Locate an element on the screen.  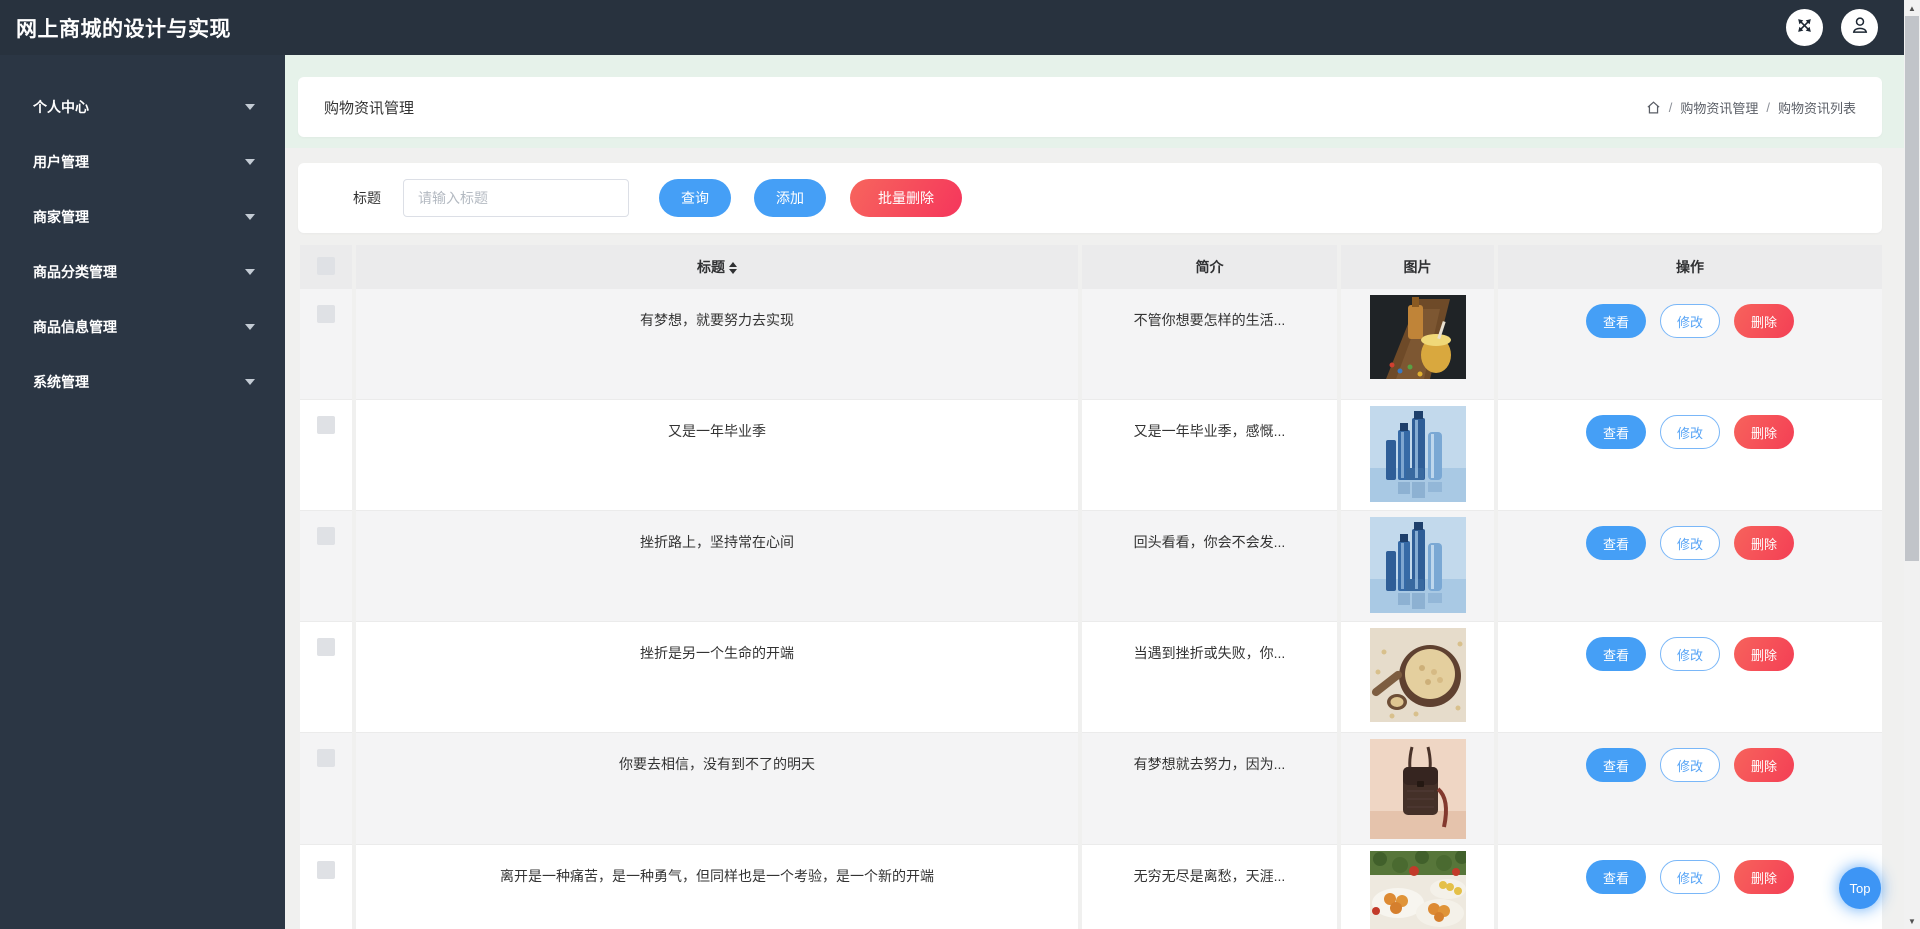
sidebar-item-label: 商家管理 is located at coordinates (61, 216).